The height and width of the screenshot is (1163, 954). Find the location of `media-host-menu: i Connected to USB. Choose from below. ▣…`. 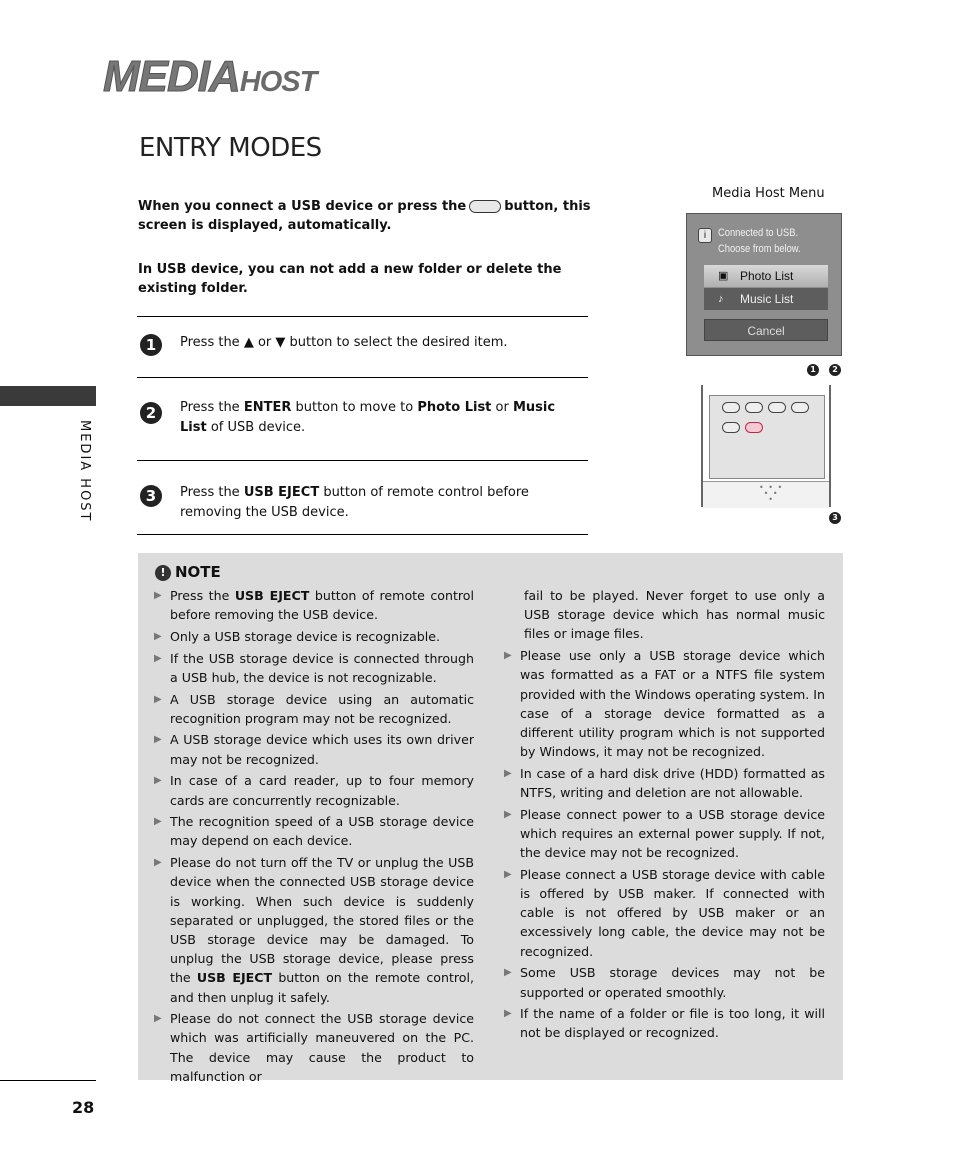

media-host-menu: i Connected to USB. Choose from below. ▣… is located at coordinates (764, 284).